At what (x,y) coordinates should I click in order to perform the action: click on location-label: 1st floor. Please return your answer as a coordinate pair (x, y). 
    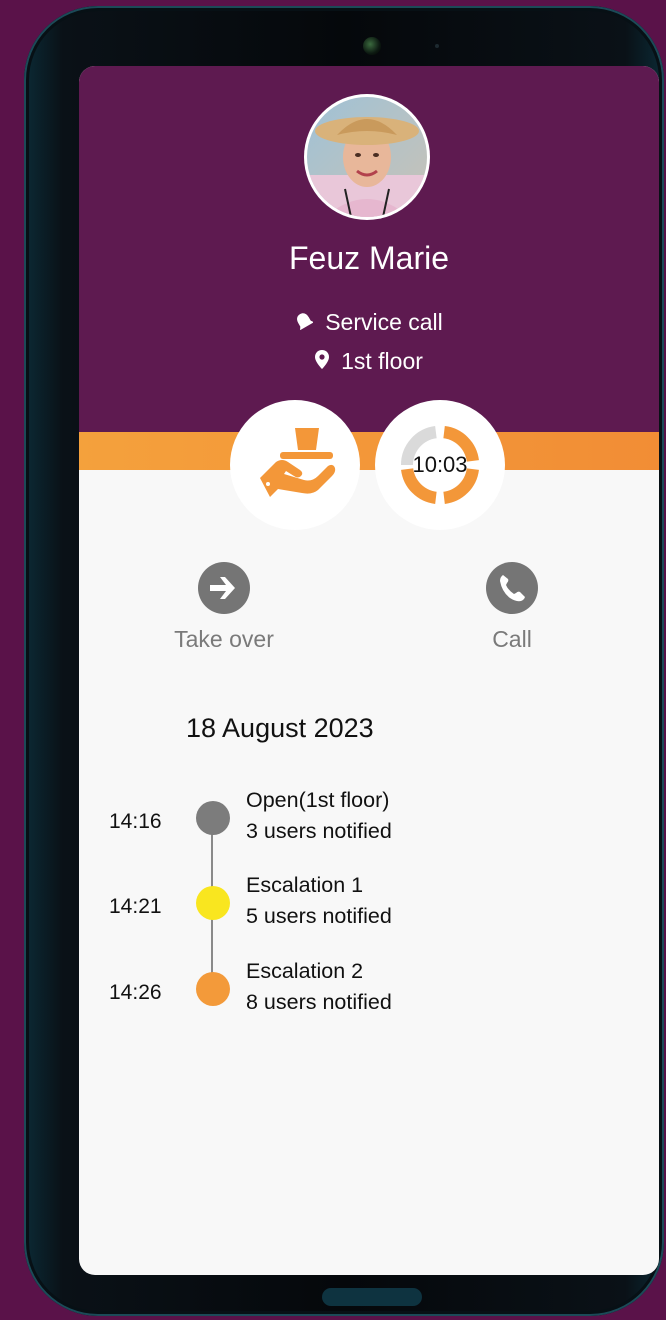
    Looking at the image, I should click on (382, 361).